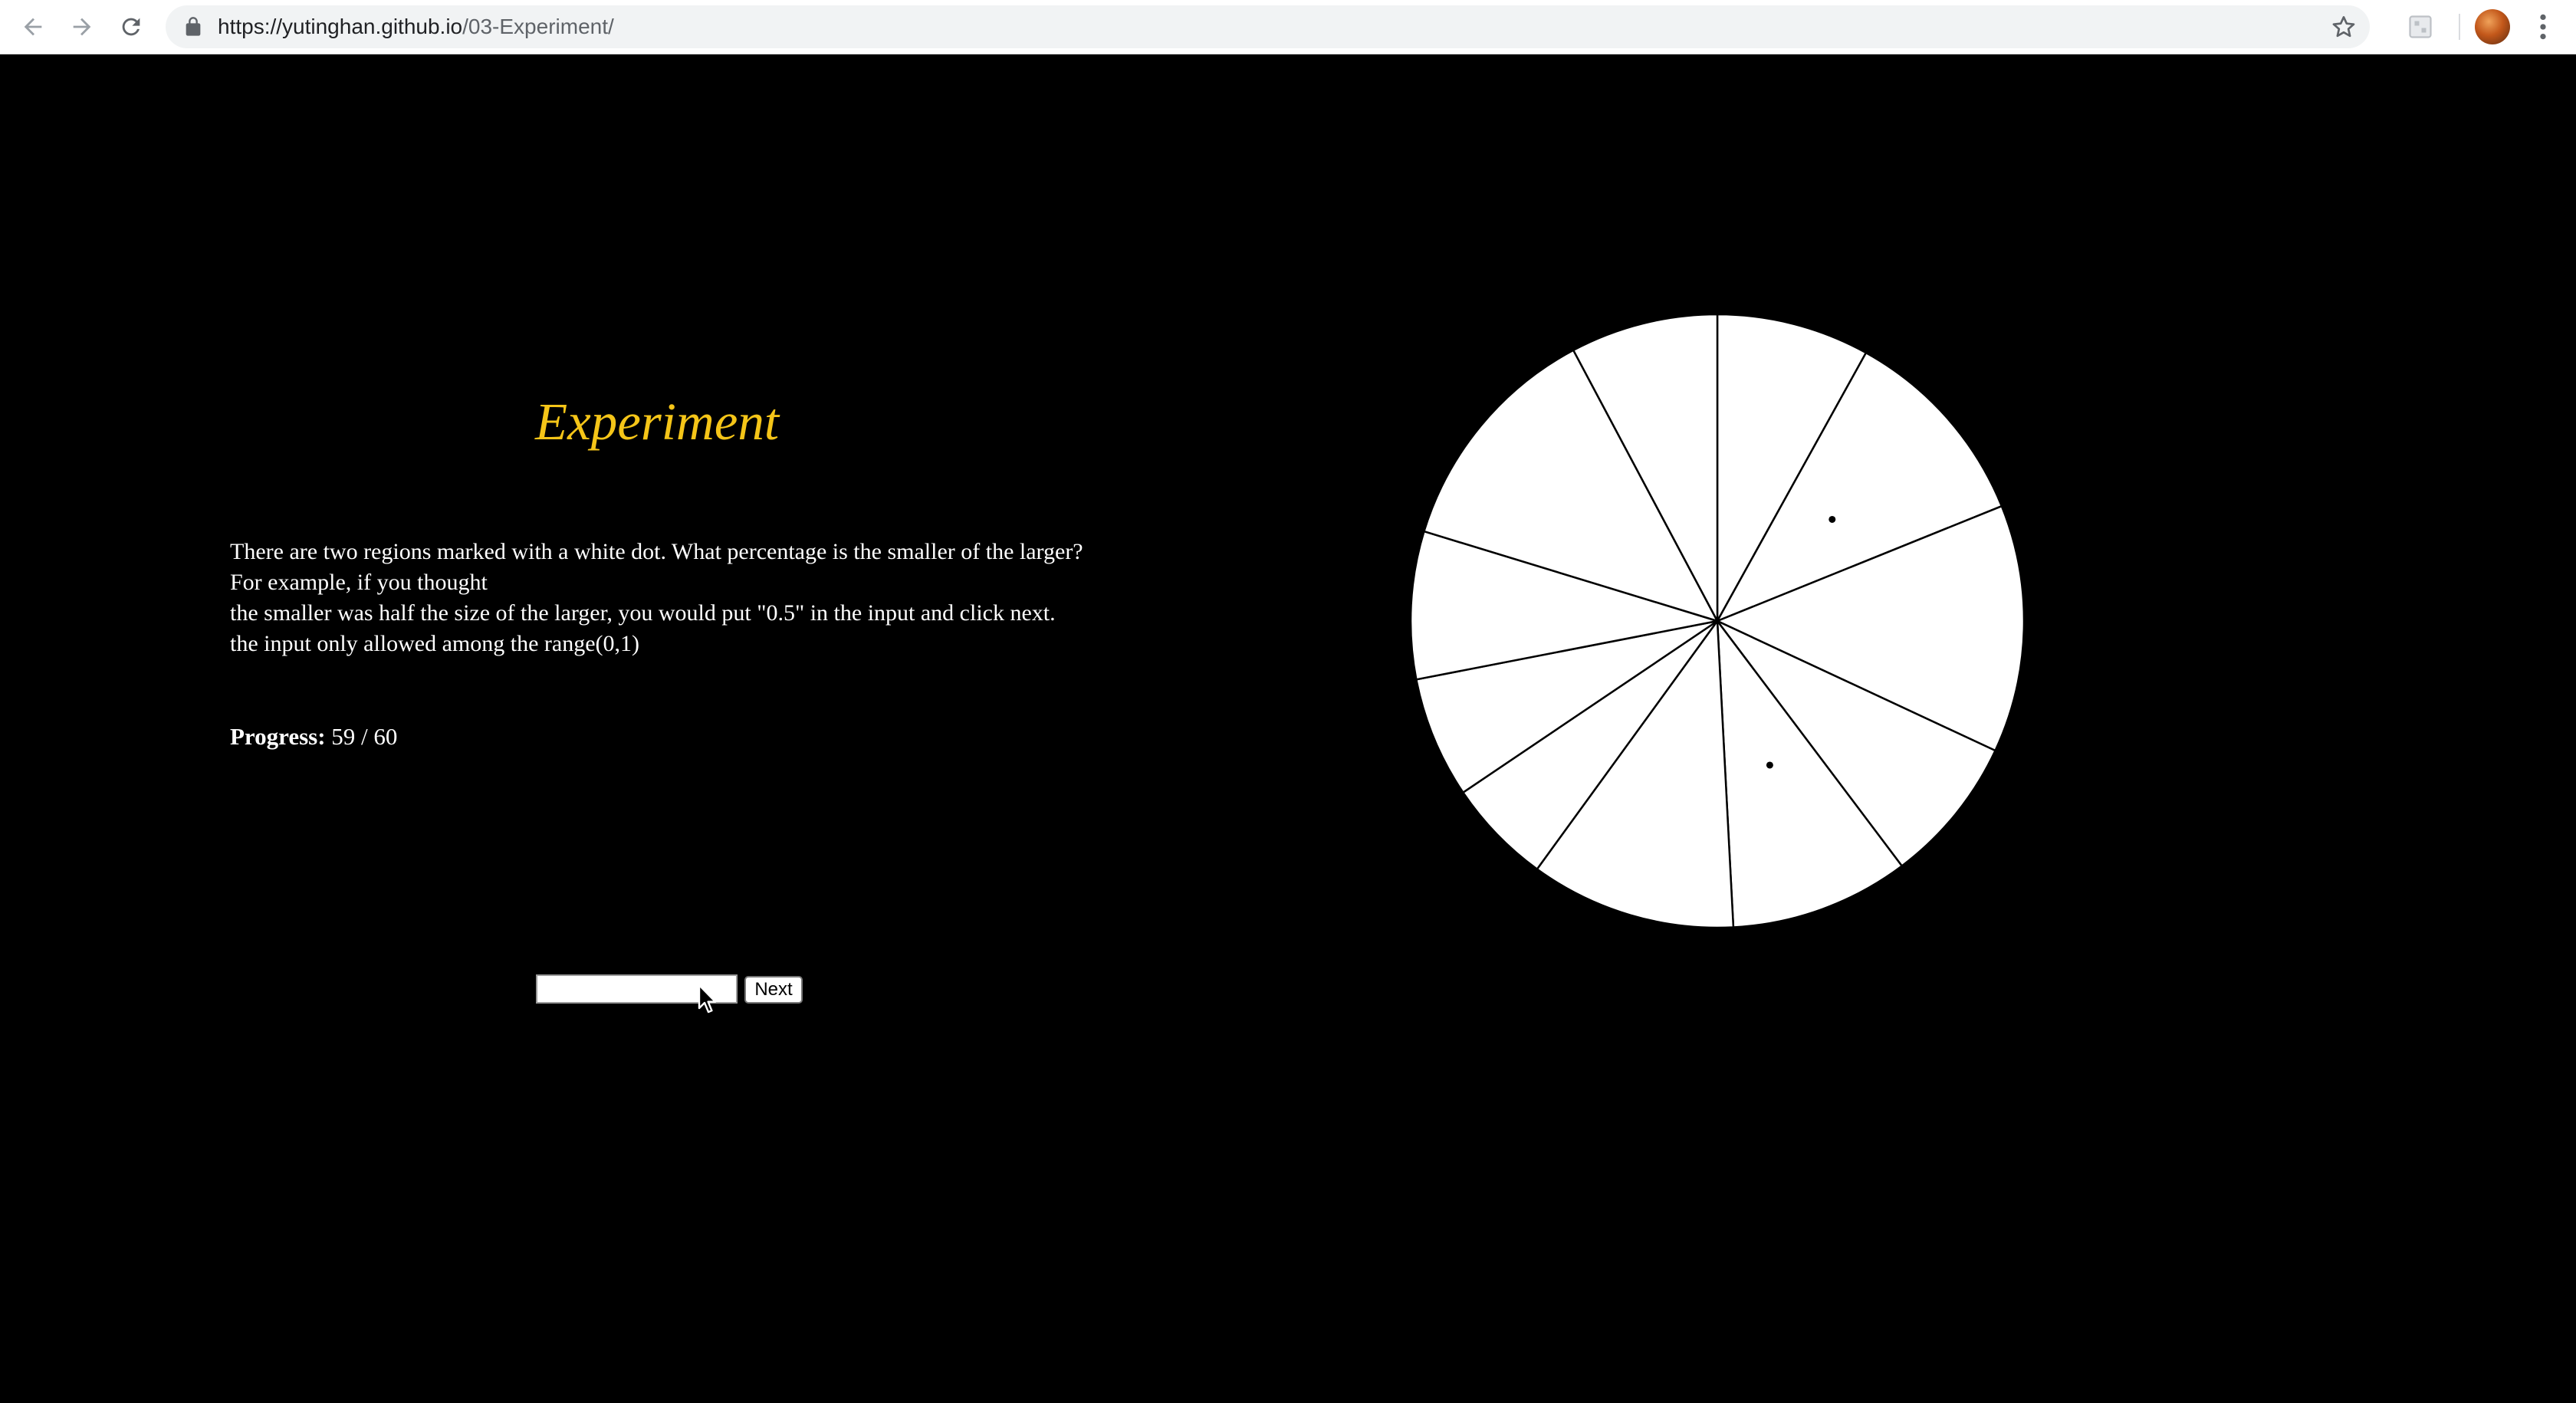  I want to click on mouse-cursor-icon, so click(707, 999).